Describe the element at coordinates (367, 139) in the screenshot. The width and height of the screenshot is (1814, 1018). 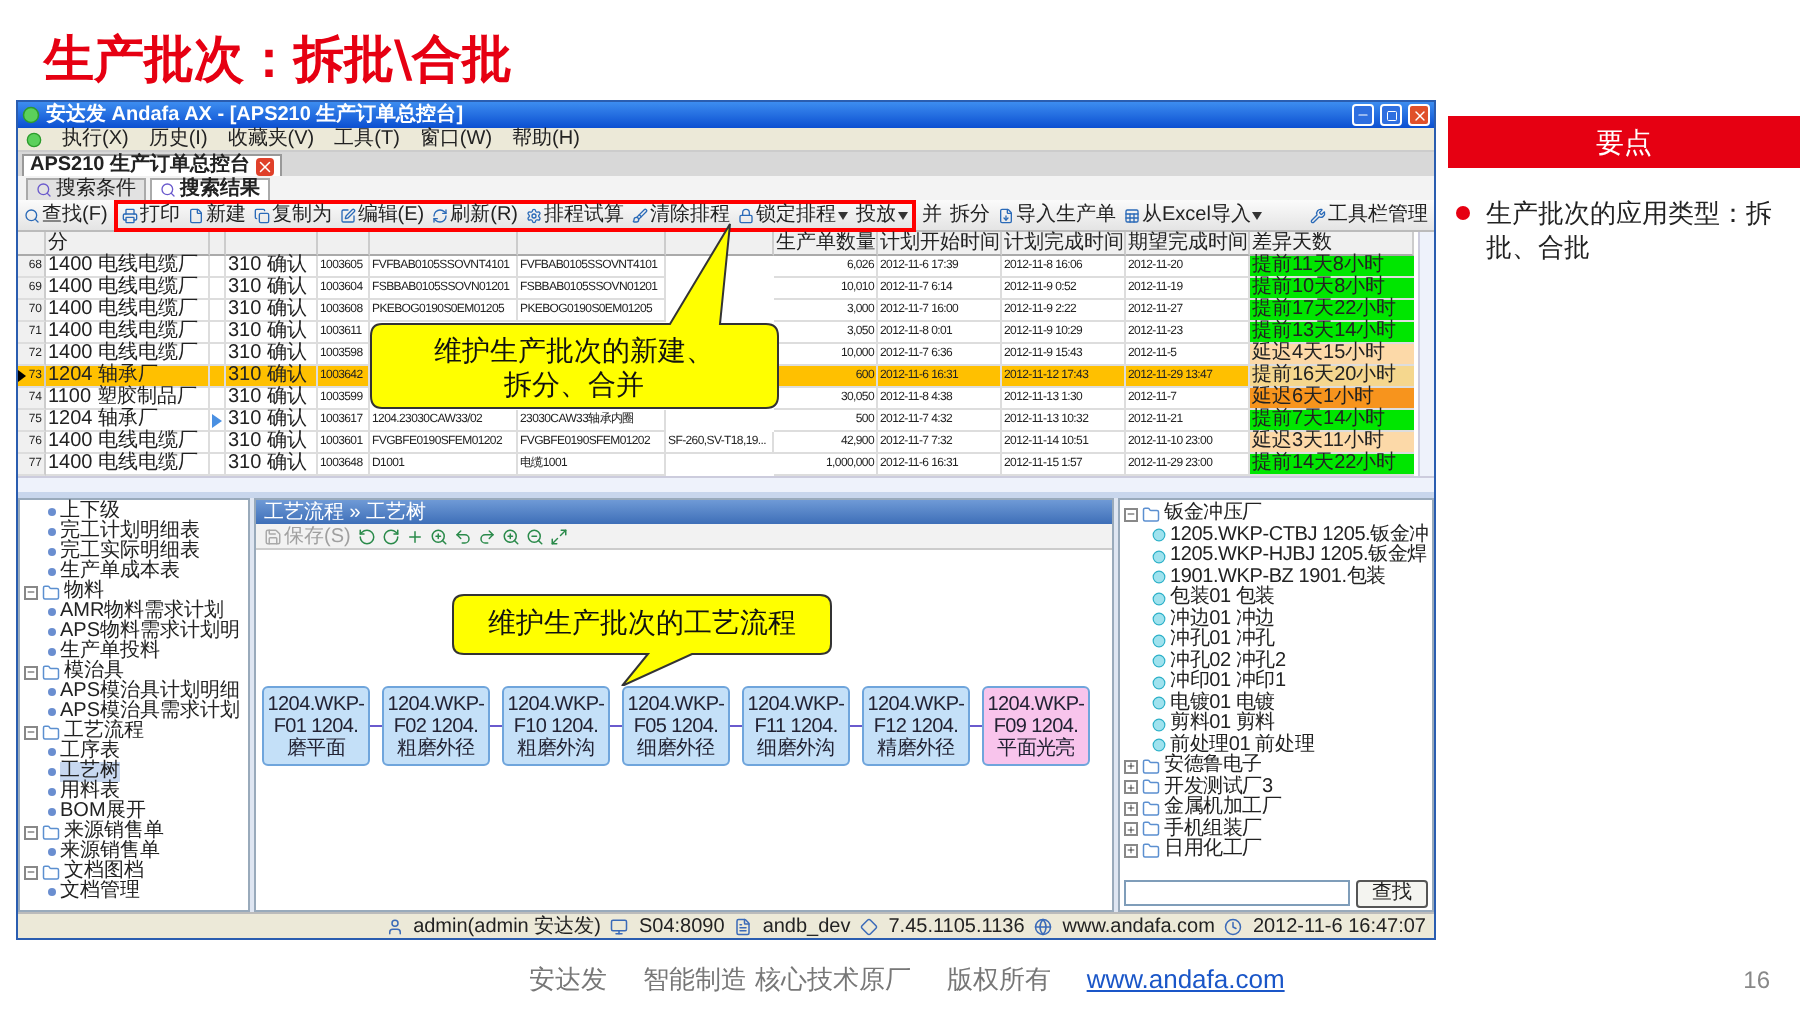
I see `menu-item: 工具(T)` at that location.